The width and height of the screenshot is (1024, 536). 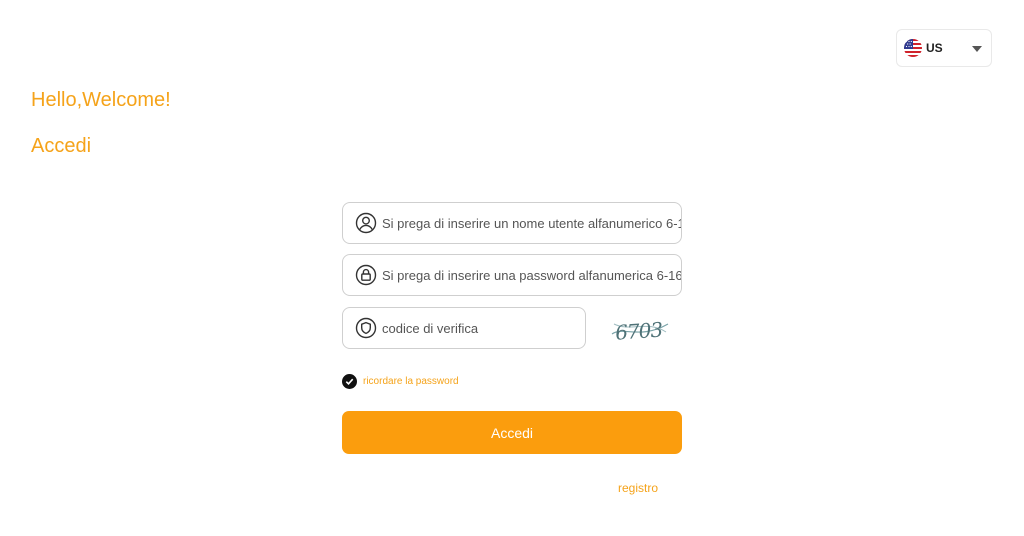 I want to click on remember-password-label: ricordare la password, so click(x=411, y=381).